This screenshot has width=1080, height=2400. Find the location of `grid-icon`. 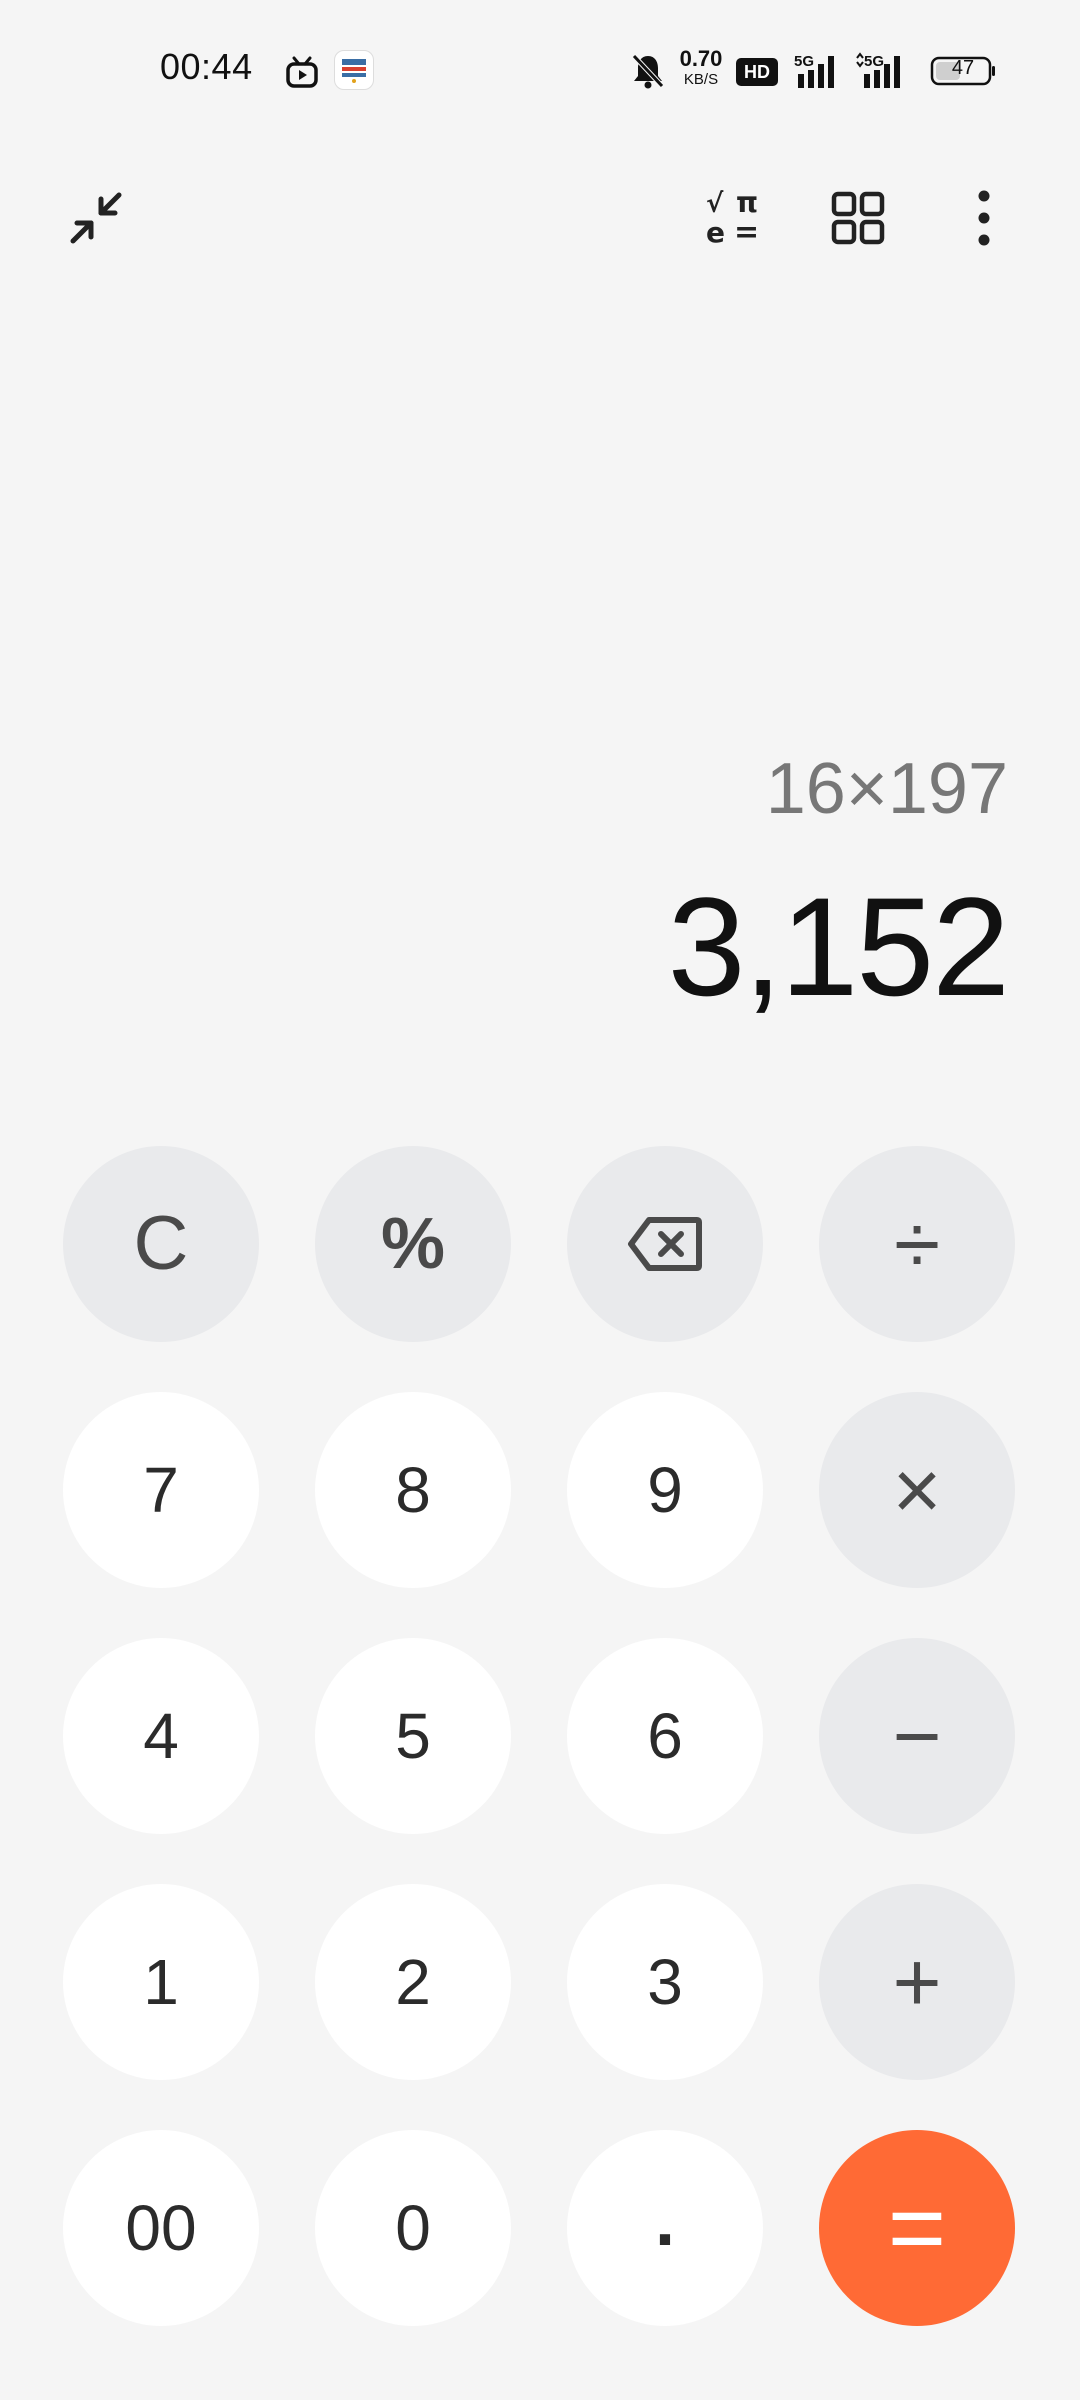

grid-icon is located at coordinates (858, 218).